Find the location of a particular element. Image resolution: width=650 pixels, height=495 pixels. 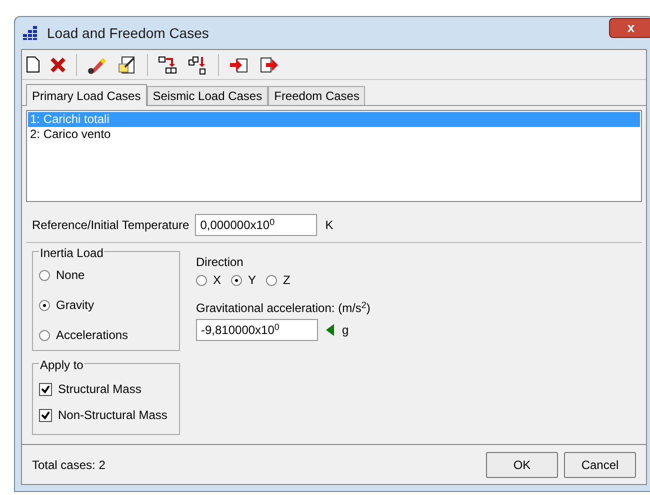

edit-document-icon is located at coordinates (127, 64).